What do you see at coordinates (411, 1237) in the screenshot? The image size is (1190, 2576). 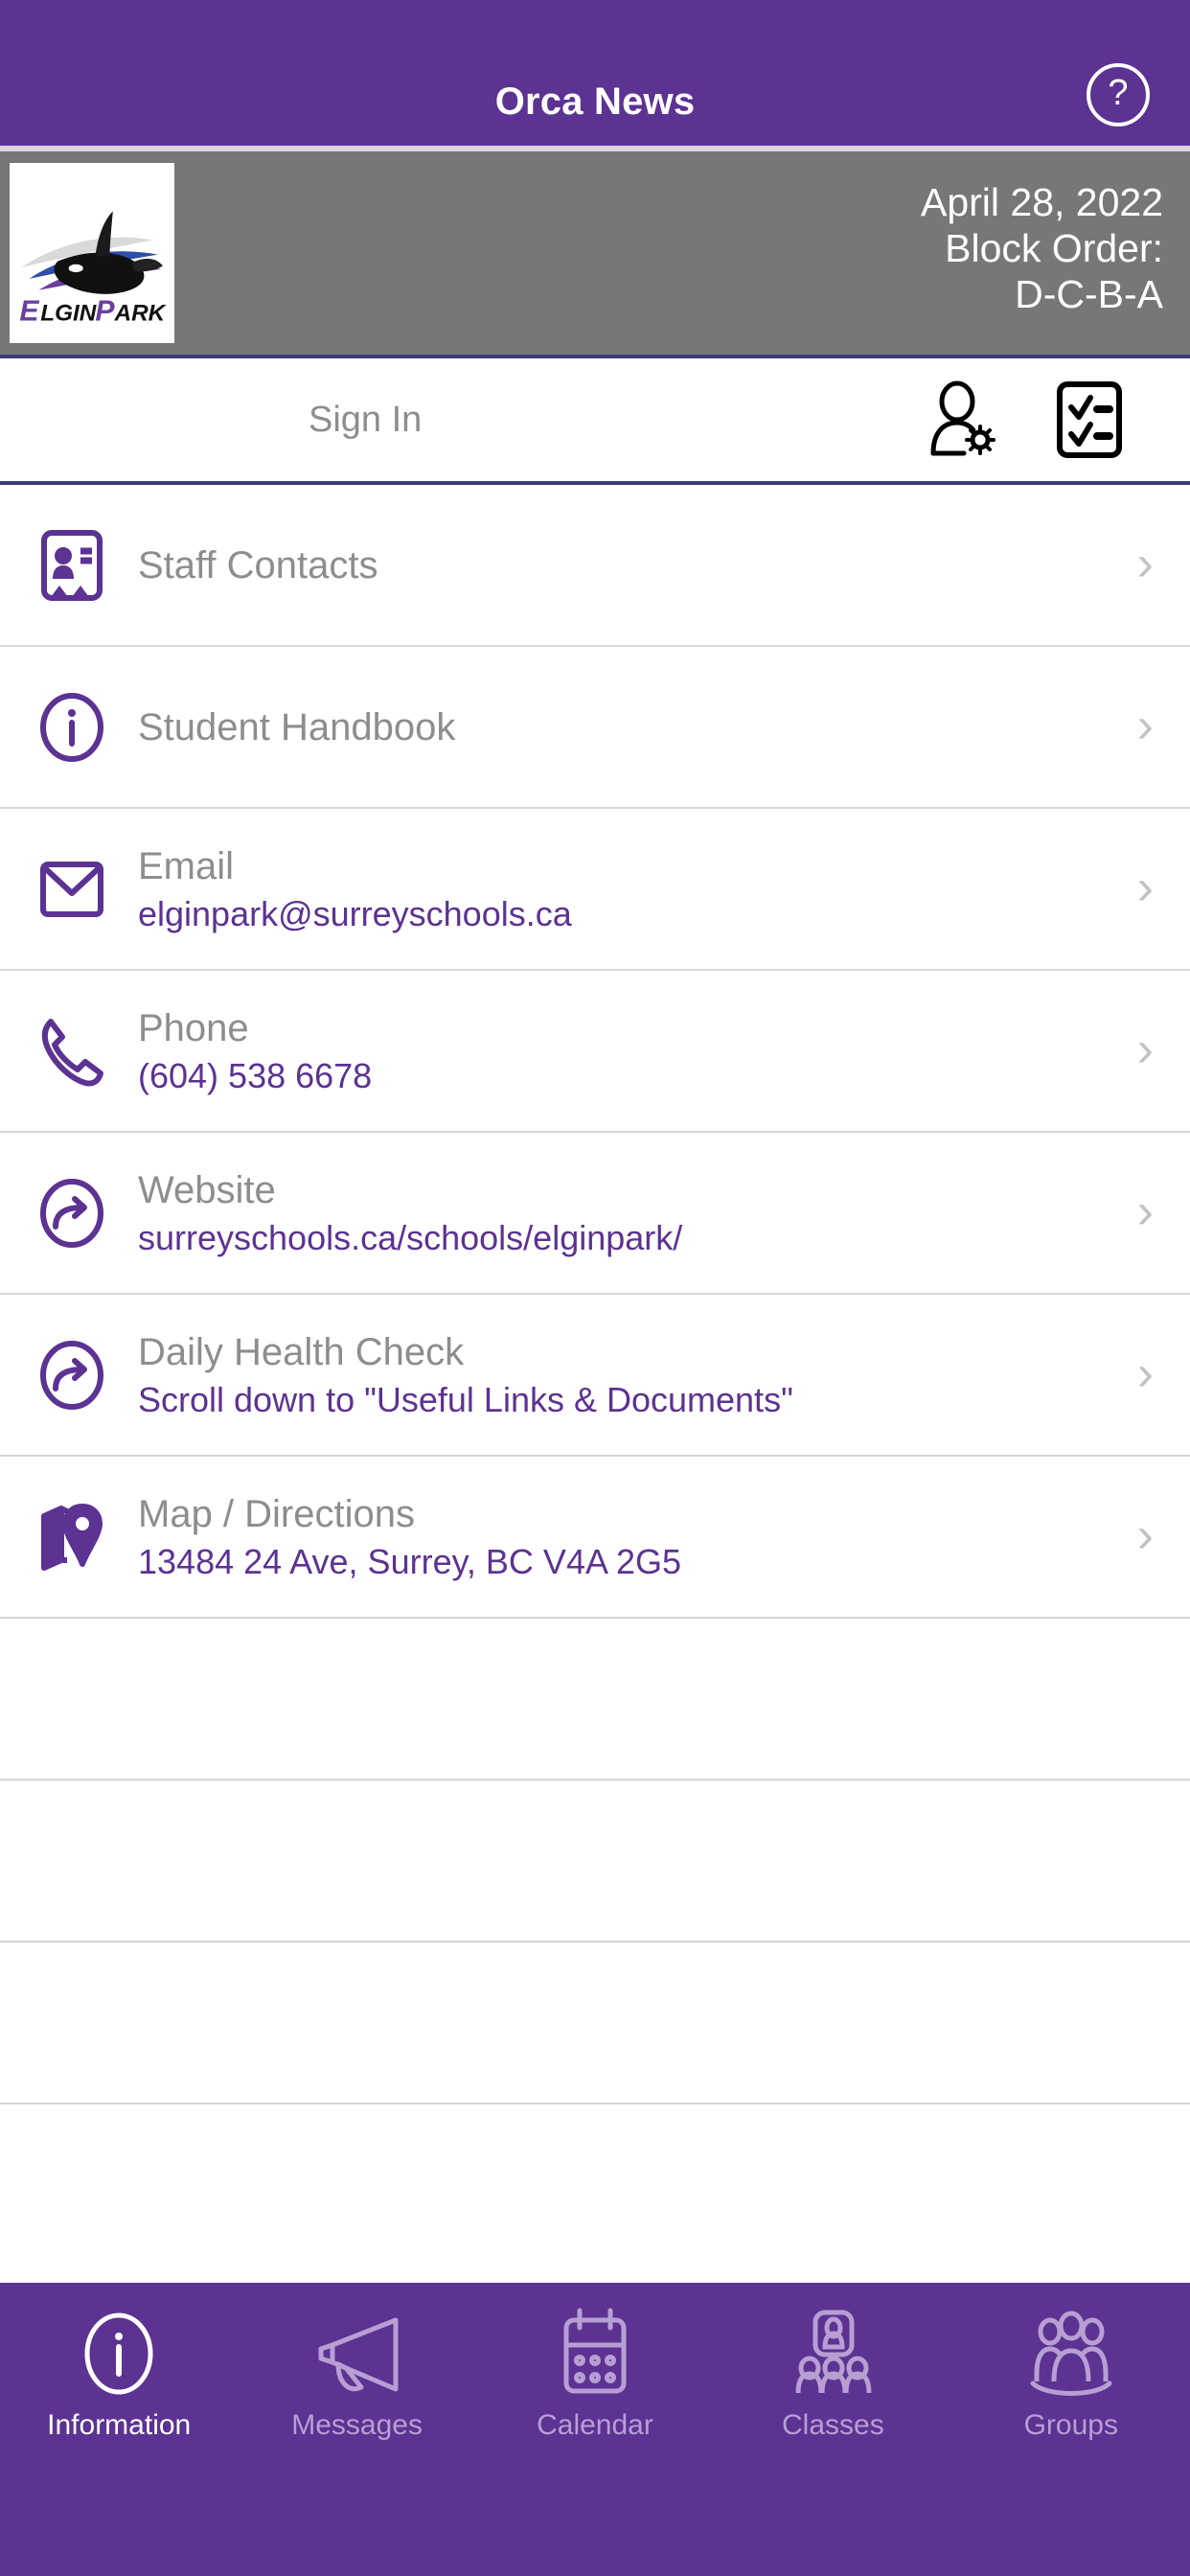 I see `list-item-subtitle: surreyschools.ca/schools/elginpark/` at bounding box center [411, 1237].